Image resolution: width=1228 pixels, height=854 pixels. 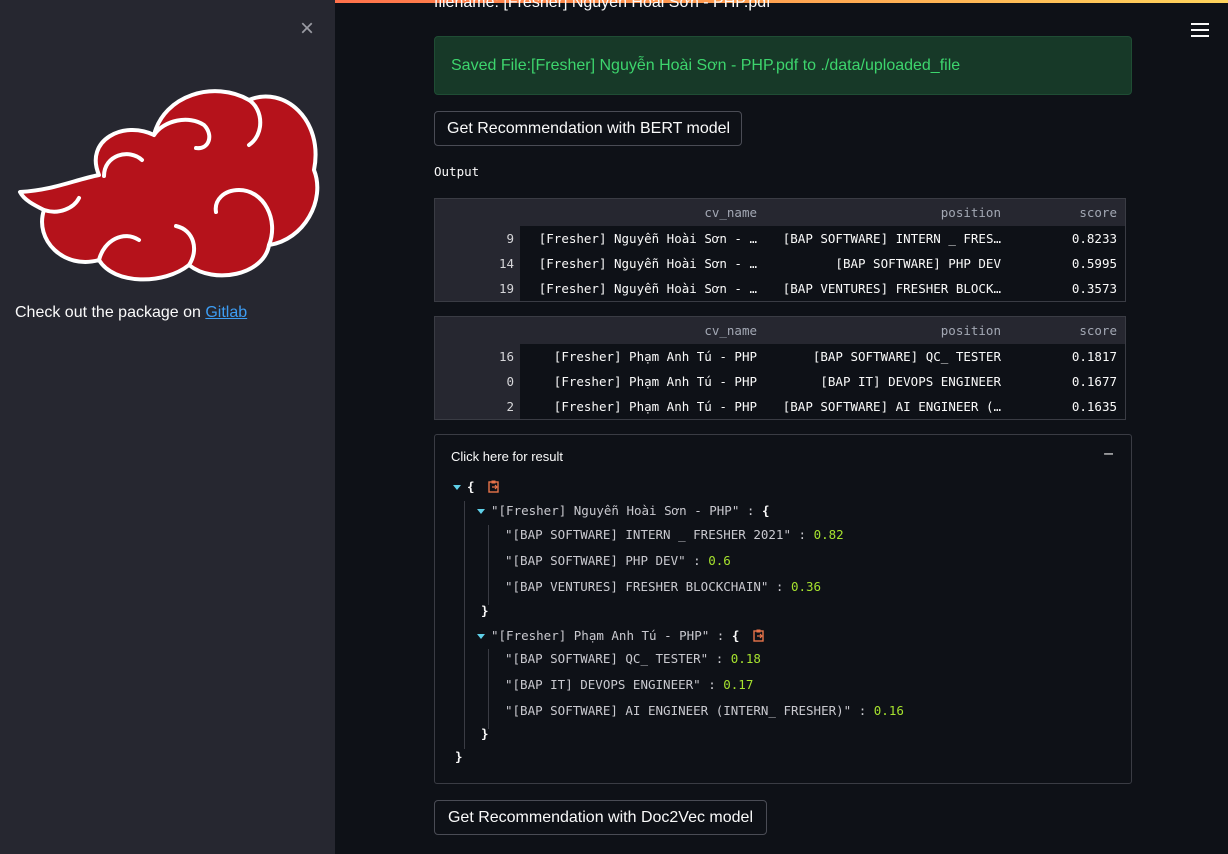 I want to click on json-key: "[BAP SOFTWARE] PHP DEV", so click(x=595, y=560).